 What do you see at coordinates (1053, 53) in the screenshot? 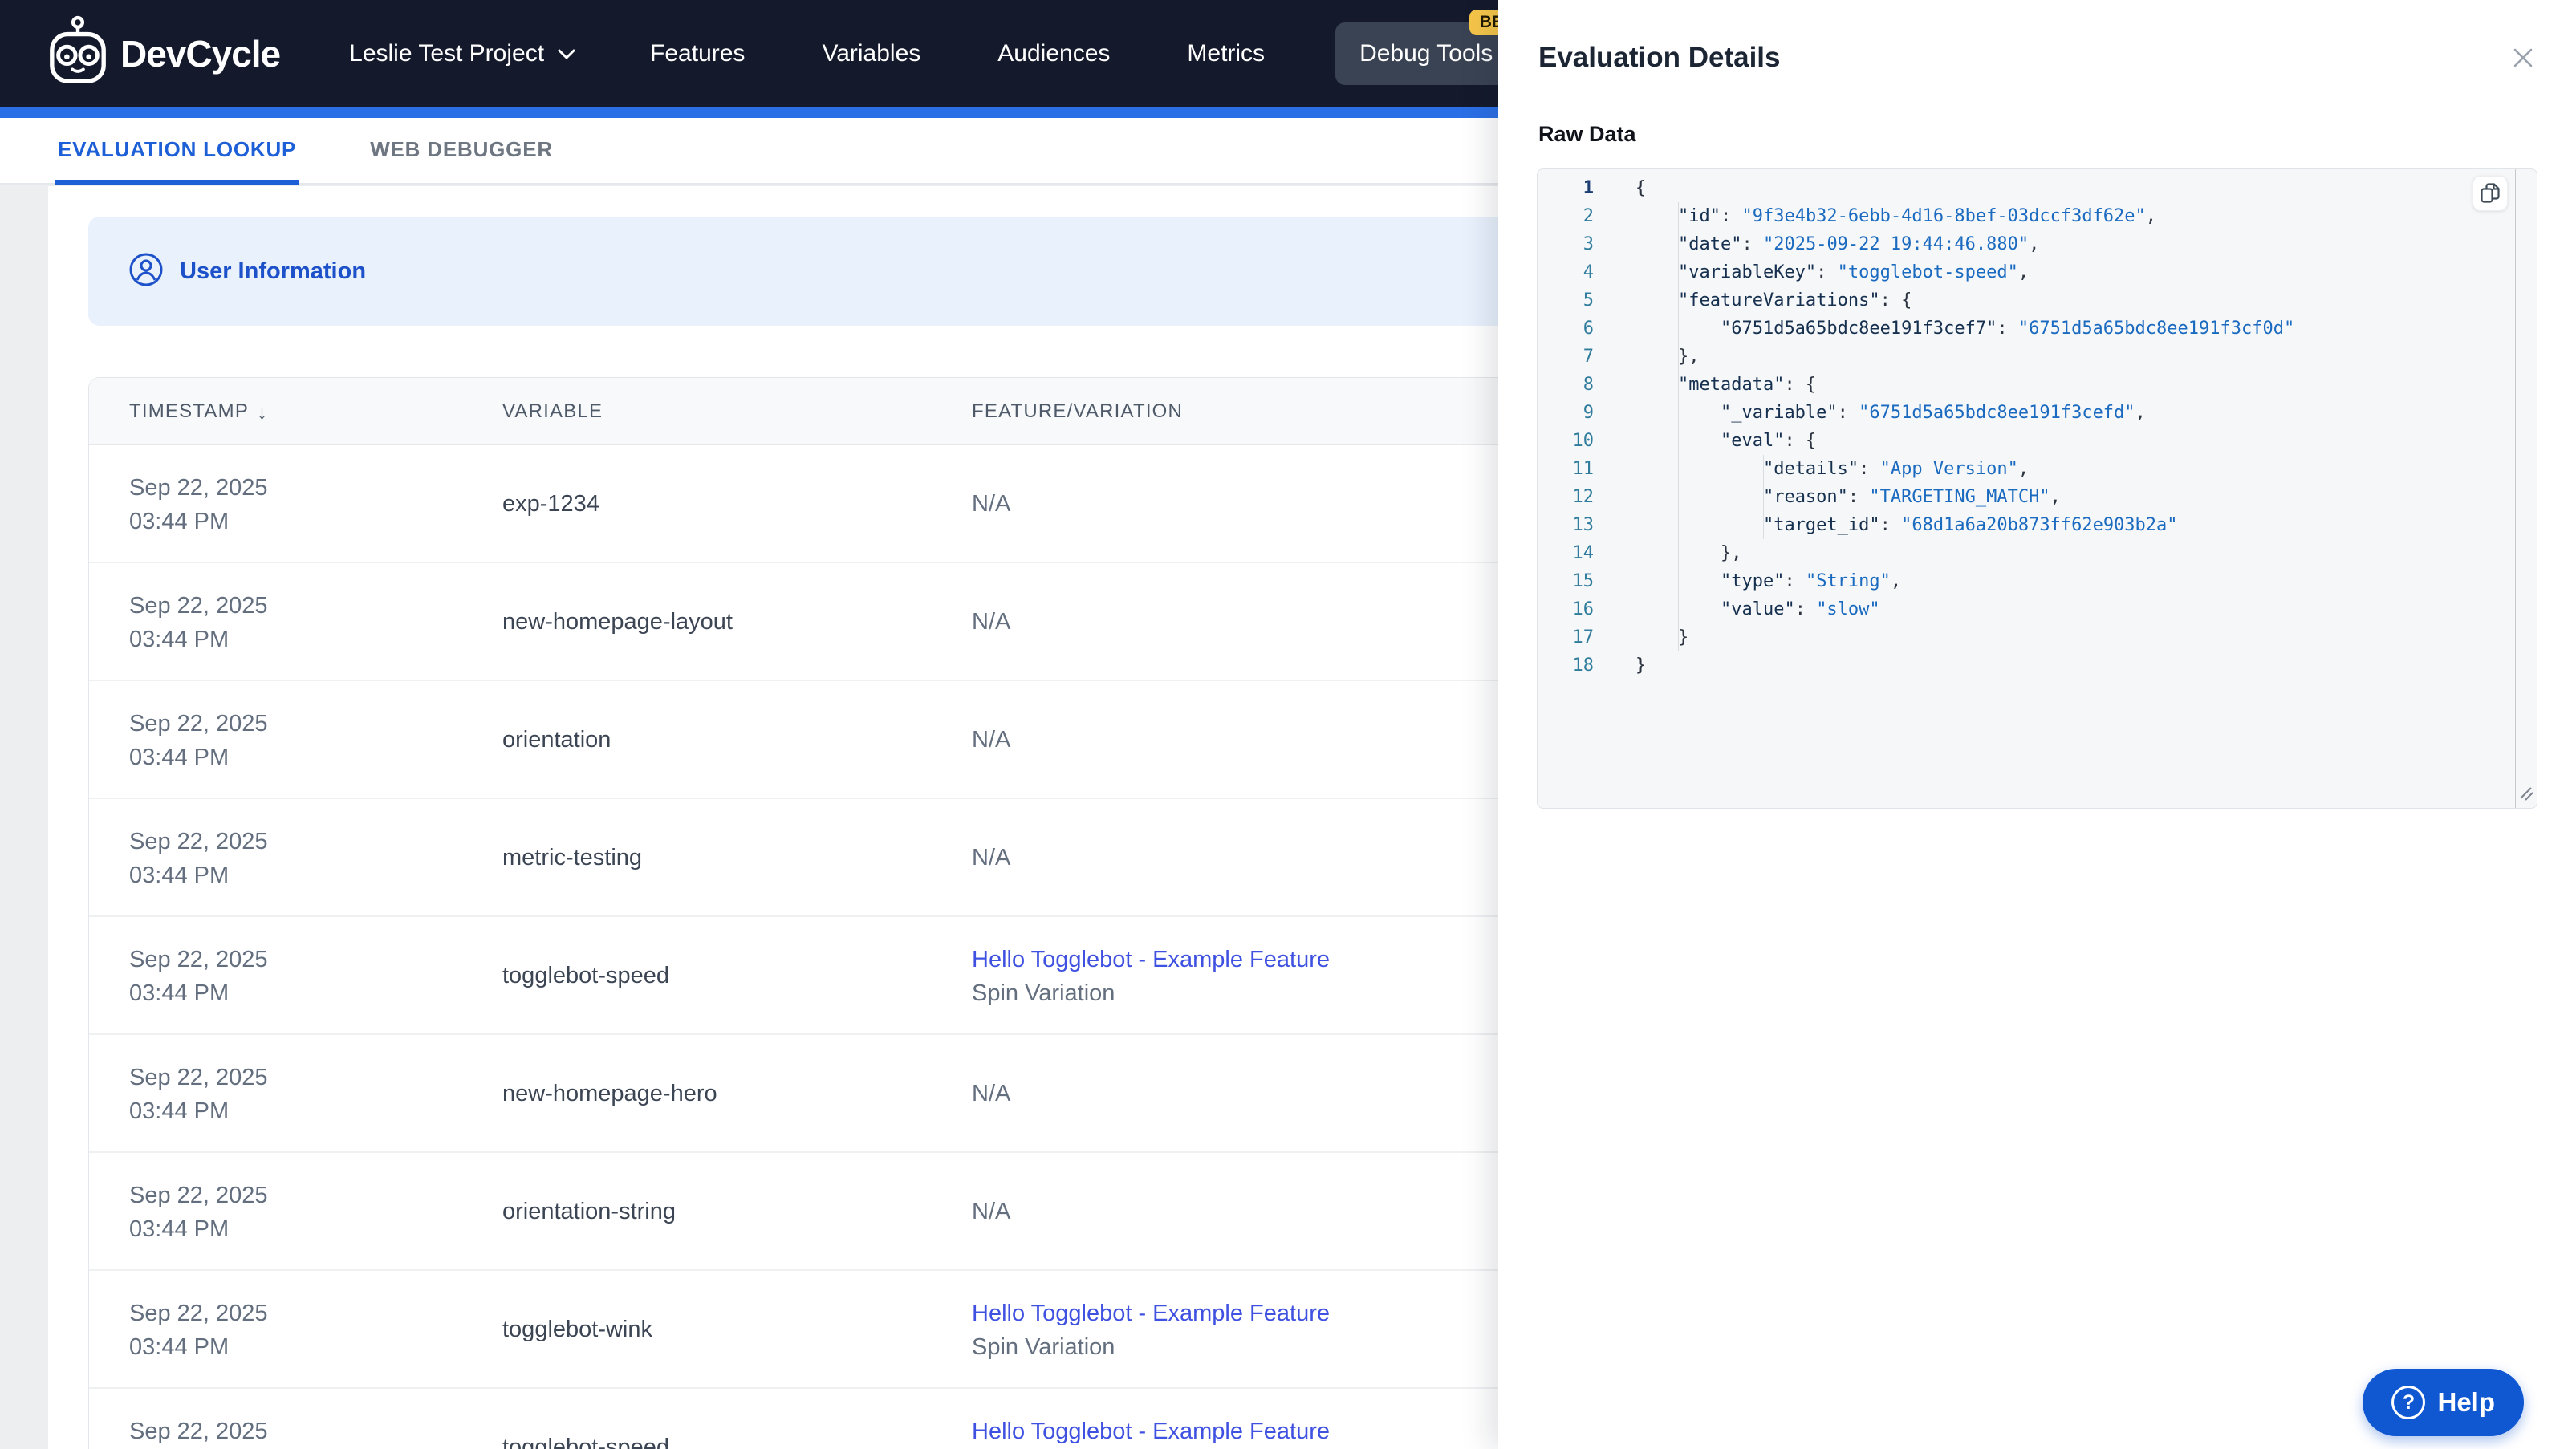
I see `nav-item-audiences: Audiences` at bounding box center [1053, 53].